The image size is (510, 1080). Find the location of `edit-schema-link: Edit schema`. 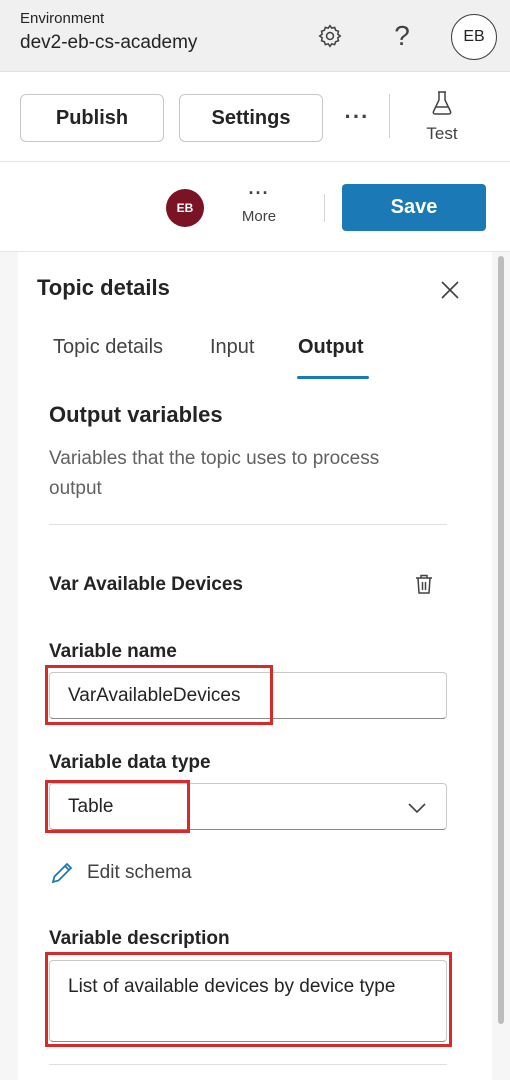

edit-schema-link: Edit schema is located at coordinates (120, 873).